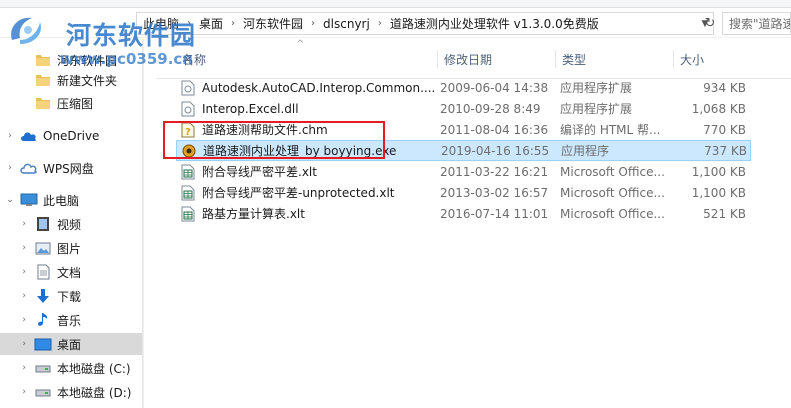 The height and width of the screenshot is (408, 791). I want to click on nav-item-label: OneDrive, so click(71, 136).